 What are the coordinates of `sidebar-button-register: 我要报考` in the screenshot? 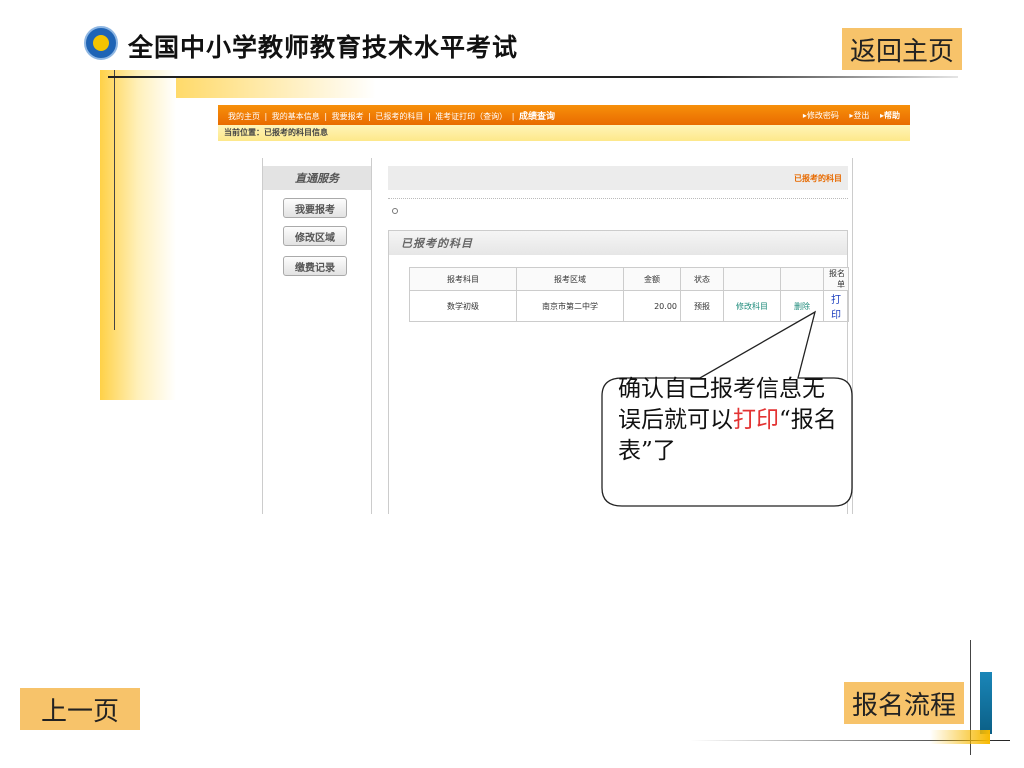 It's located at (315, 208).